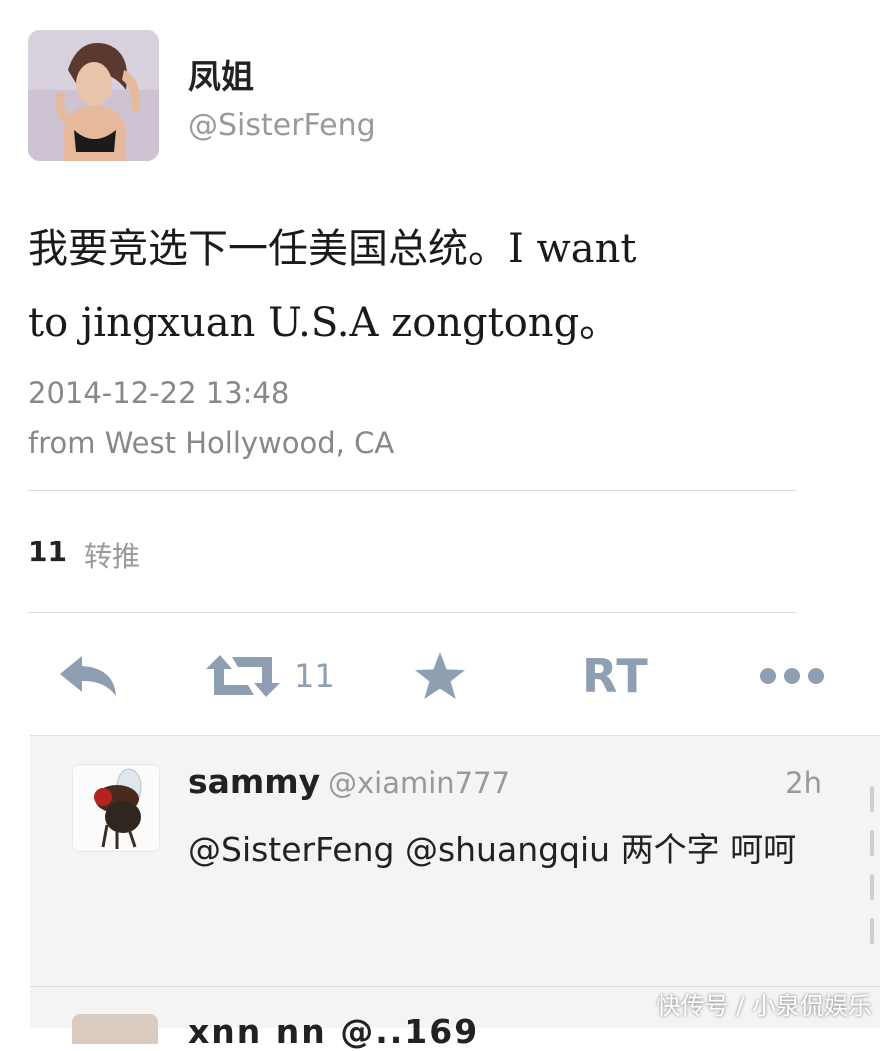 This screenshot has width=880, height=1051. I want to click on tweet-location: from West Hollywood, CA, so click(211, 443).